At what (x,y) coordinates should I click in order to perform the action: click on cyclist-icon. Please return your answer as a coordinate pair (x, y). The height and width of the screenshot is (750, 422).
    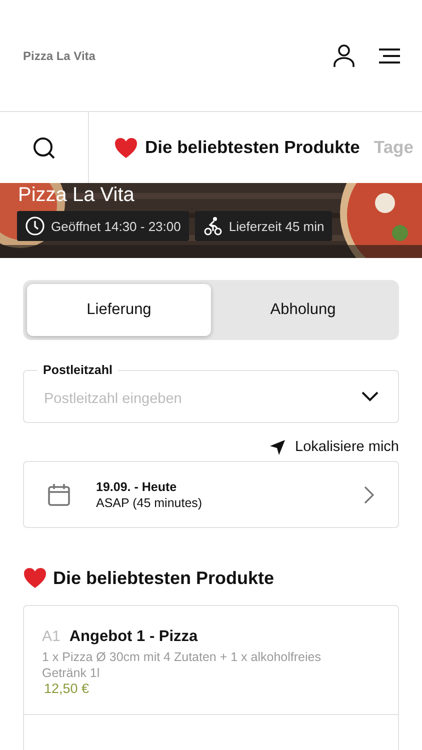
    Looking at the image, I should click on (212, 226).